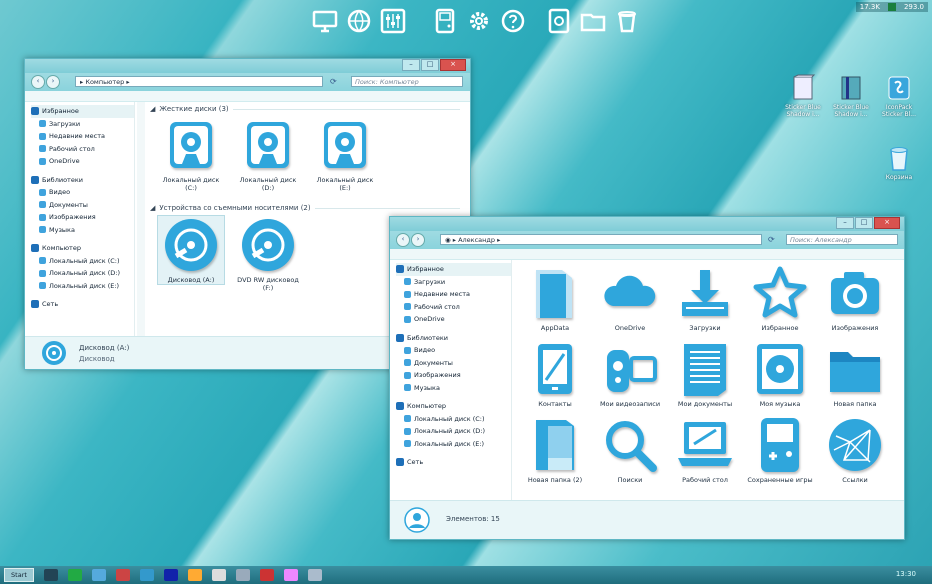 The image size is (932, 584). I want to click on folder-item: Новая папка (2), so click(555, 450).